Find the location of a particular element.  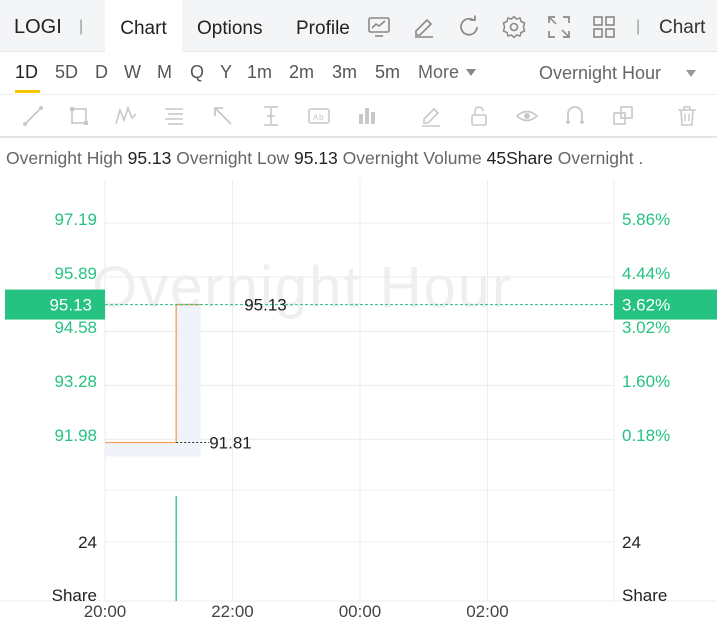

trend-line-icon is located at coordinates (33, 116).